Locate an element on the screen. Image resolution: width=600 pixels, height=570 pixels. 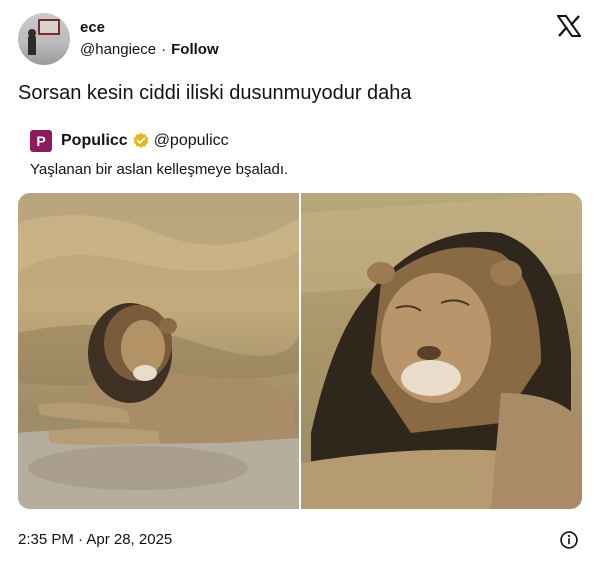
handle-line: @hangiece · Follow is located at coordinates (149, 49).